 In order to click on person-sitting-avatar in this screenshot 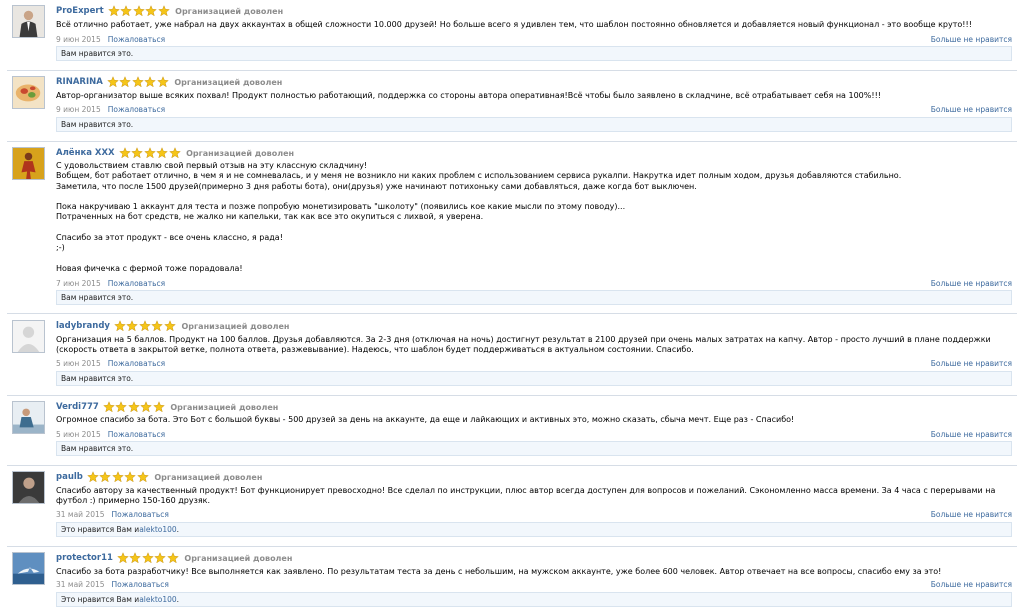, I will do `click(28, 417)`.